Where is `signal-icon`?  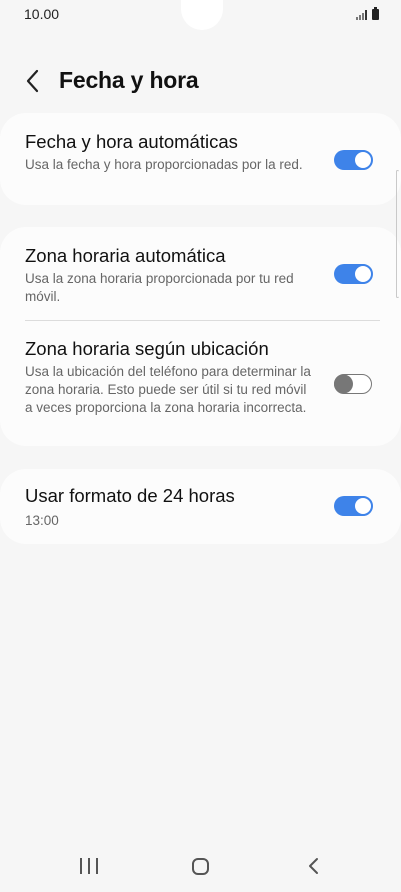
signal-icon is located at coordinates (361, 15).